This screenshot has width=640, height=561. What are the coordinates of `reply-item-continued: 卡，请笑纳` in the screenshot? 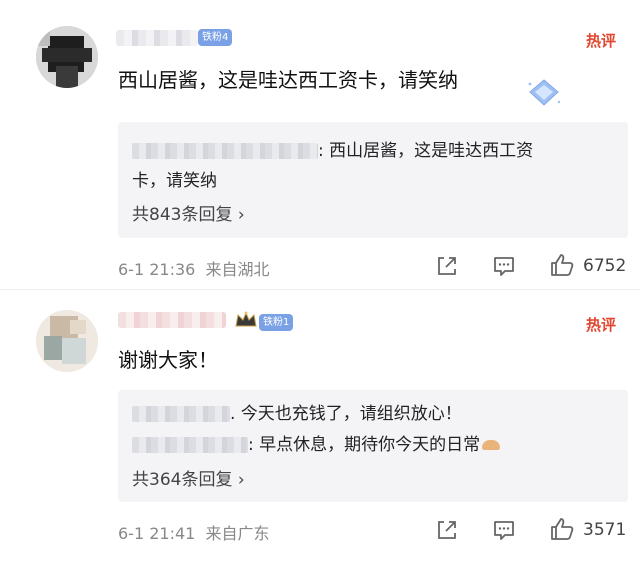 It's located at (174, 181).